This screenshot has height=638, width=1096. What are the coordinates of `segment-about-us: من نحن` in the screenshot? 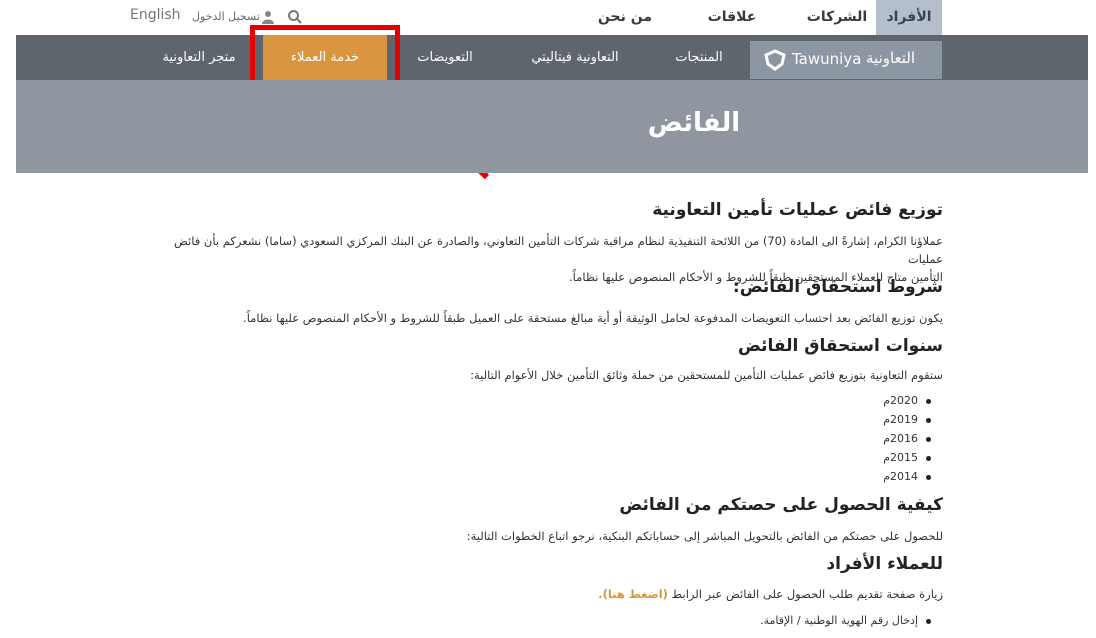 It's located at (625, 17).